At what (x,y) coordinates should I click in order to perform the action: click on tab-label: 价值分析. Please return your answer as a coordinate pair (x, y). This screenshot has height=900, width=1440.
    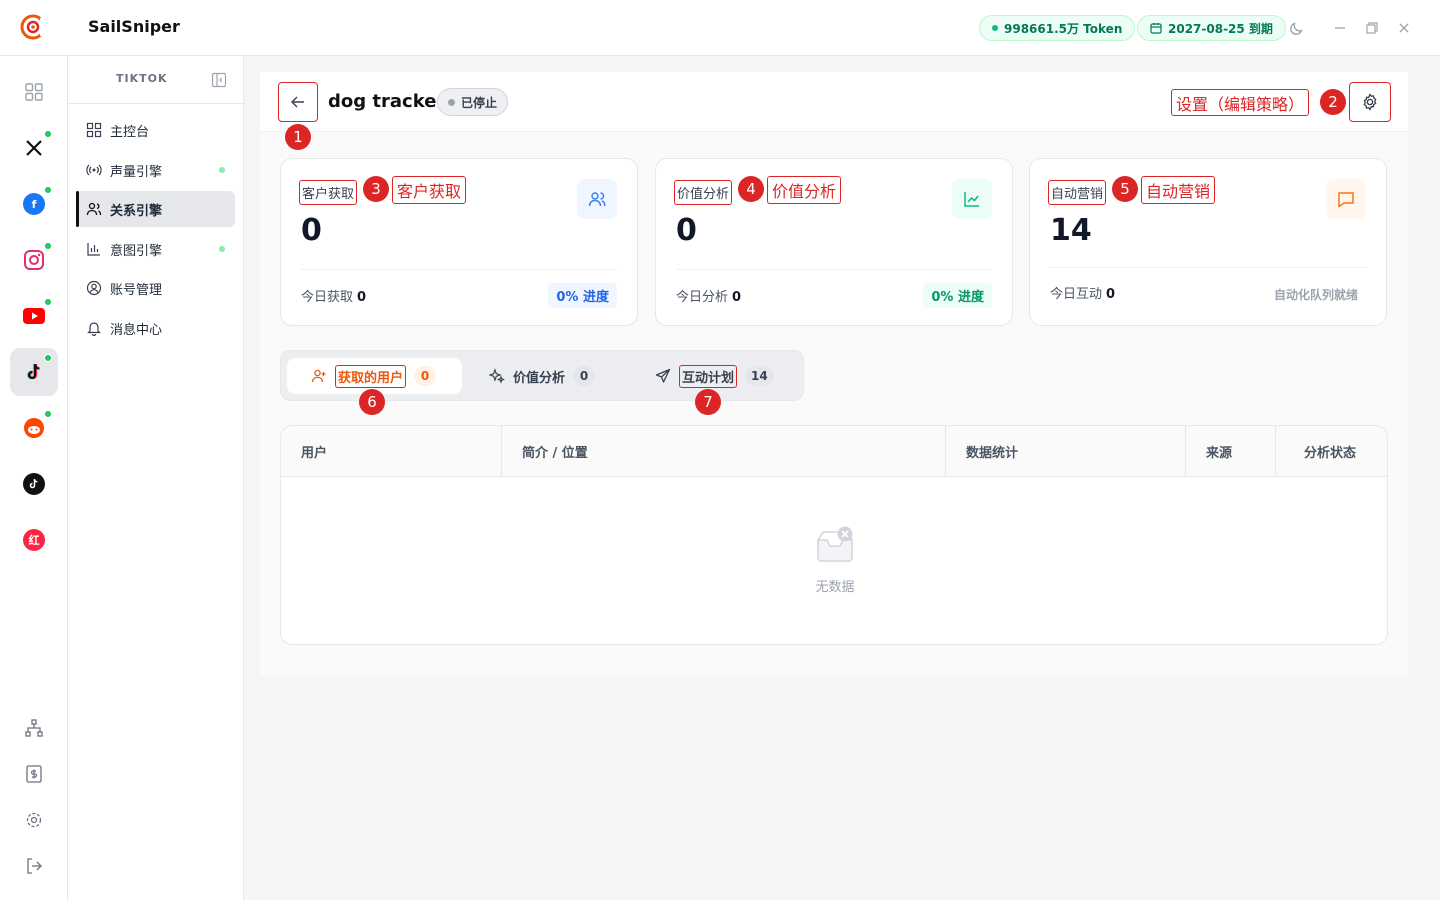
    Looking at the image, I should click on (539, 378).